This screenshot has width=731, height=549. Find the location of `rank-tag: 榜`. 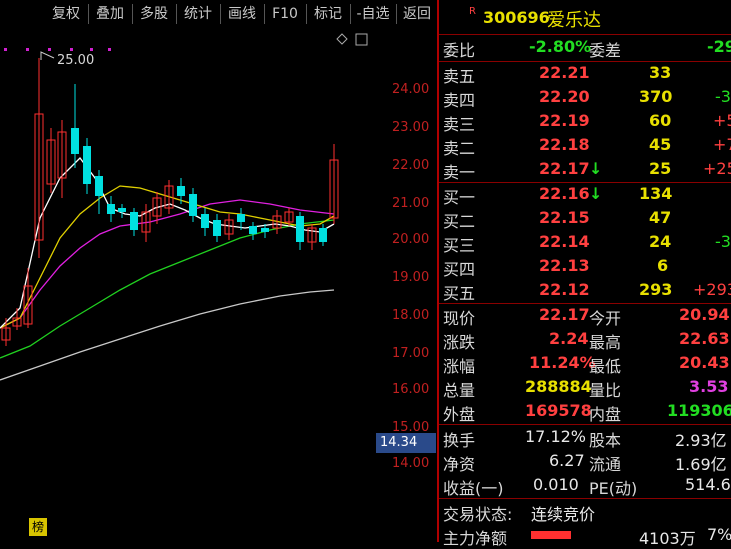

rank-tag: 榜 is located at coordinates (38, 527).